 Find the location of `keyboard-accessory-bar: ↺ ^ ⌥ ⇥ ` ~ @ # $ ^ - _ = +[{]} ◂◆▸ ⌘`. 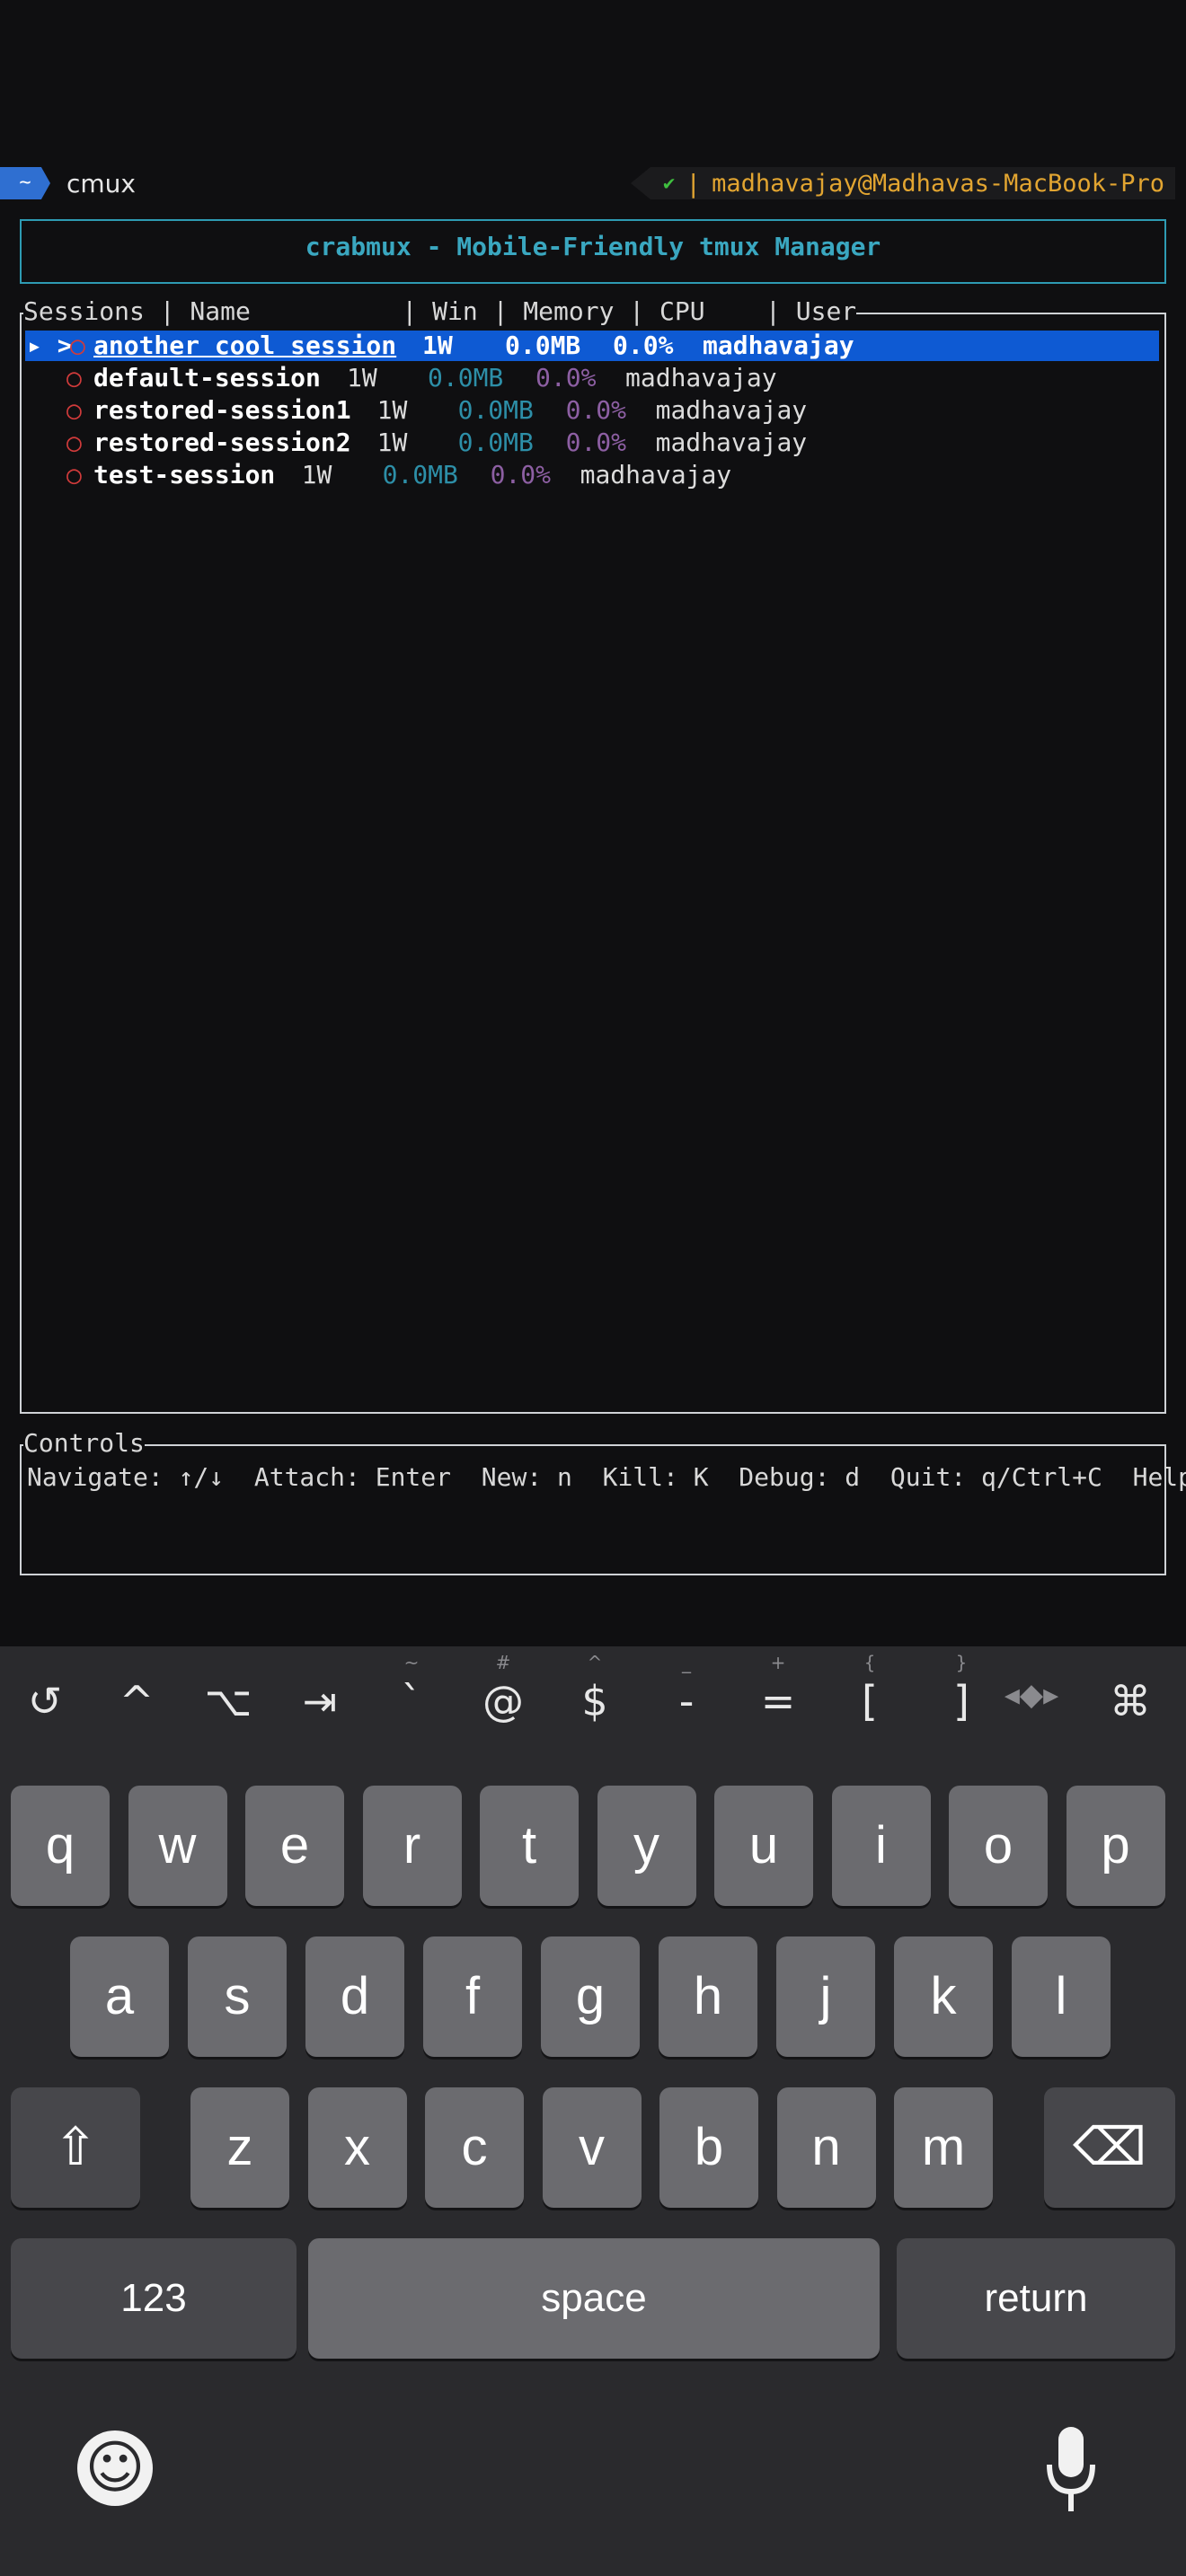

keyboard-accessory-bar: ↺ ^ ⌥ ⇥ ` ~ @ # $ ^ - _ = +[{]} ◂◆▸ ⌘ is located at coordinates (593, 1704).